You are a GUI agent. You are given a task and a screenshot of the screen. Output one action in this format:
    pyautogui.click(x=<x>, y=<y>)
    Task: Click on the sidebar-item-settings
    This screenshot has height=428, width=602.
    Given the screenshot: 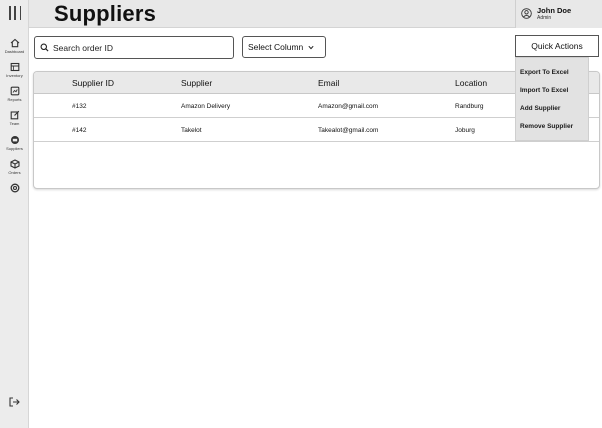 What is the action you would take?
    pyautogui.click(x=14, y=188)
    